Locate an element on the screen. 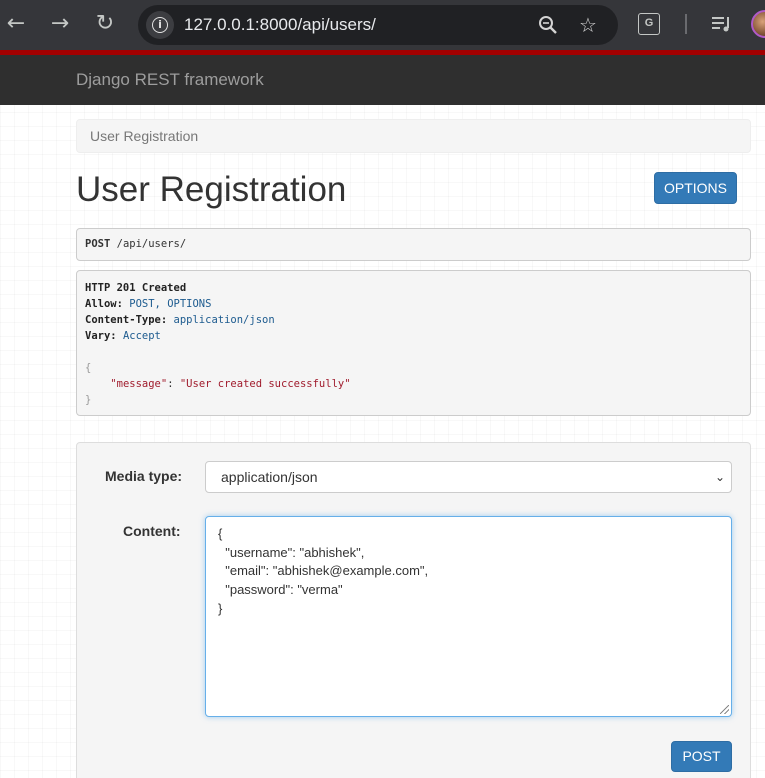  header-name: Vary: is located at coordinates (101, 336).